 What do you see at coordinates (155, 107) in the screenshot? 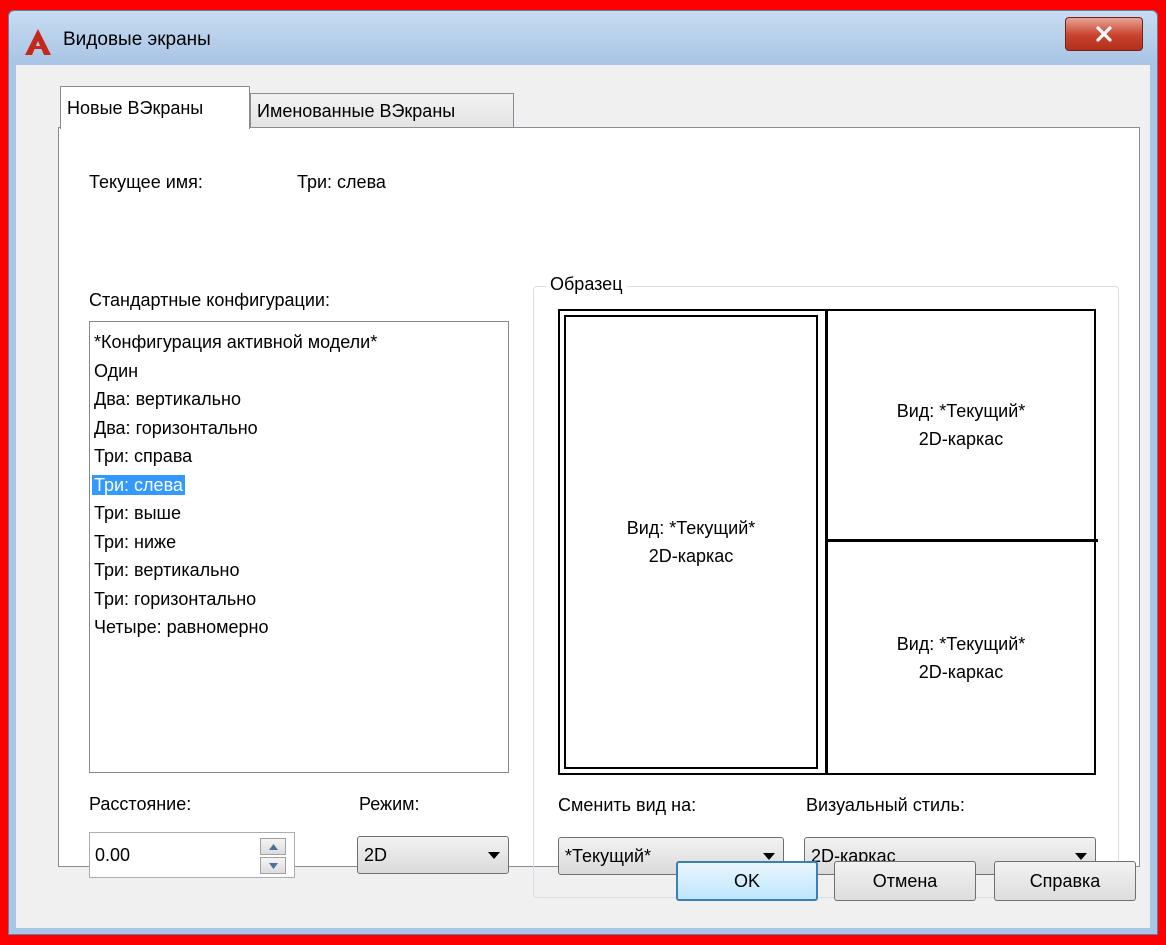
I see `tab-new-viewports: Новые ВЭкраны` at bounding box center [155, 107].